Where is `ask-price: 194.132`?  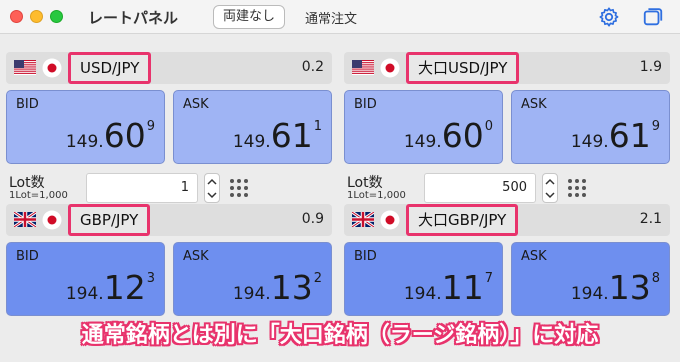
ask-price: 194.132 is located at coordinates (277, 287).